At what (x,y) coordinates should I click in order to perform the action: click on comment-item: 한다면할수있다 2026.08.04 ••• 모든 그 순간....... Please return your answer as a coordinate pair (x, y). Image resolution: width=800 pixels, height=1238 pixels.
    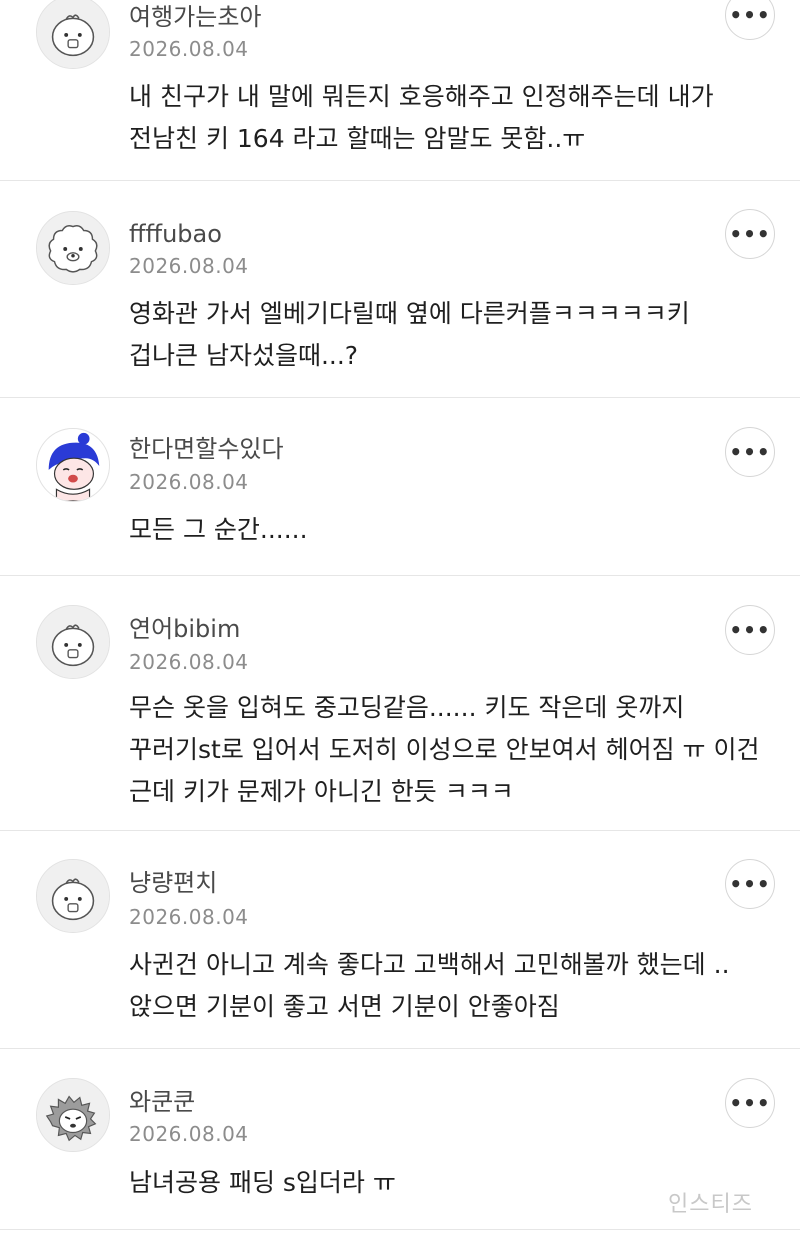
    Looking at the image, I should click on (400, 487).